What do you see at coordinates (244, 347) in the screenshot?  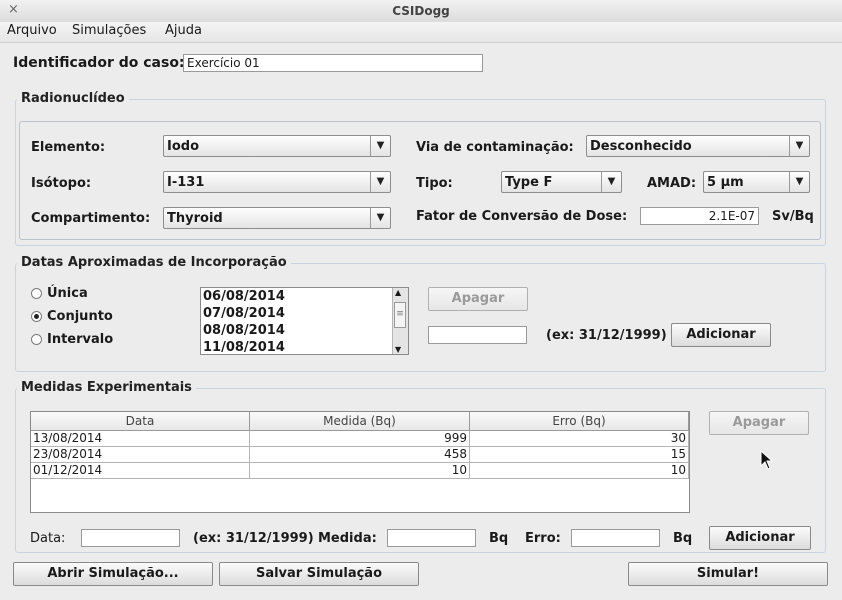 I see `list-item: 11/08/2014` at bounding box center [244, 347].